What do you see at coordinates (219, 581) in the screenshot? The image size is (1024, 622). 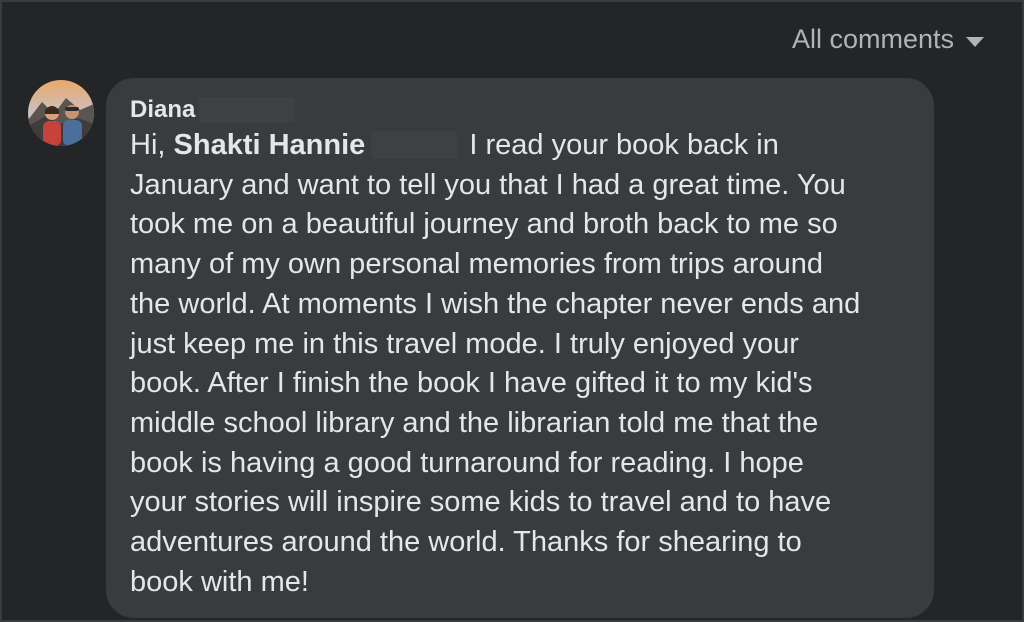 I see `comment-line: book with me!` at bounding box center [219, 581].